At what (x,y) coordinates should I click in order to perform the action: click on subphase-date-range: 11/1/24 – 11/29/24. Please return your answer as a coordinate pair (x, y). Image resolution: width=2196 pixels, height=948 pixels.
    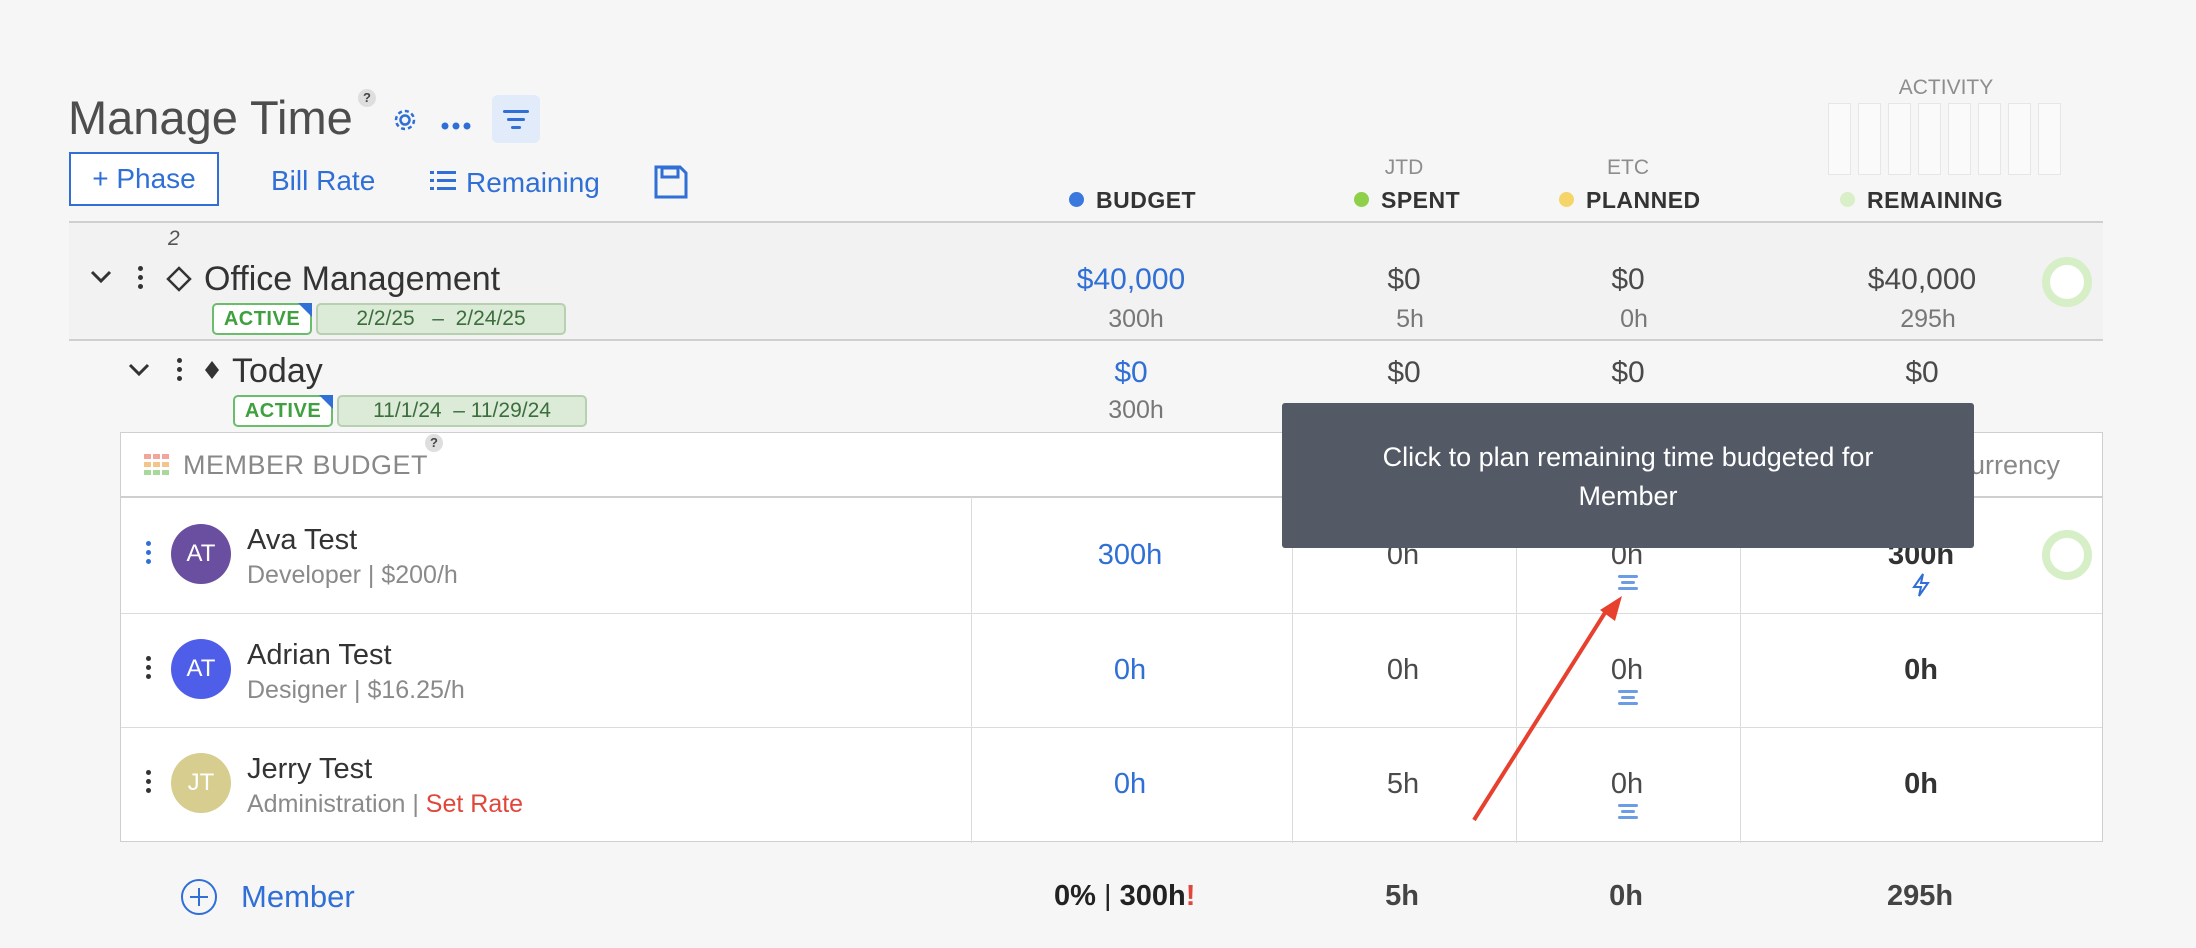
    Looking at the image, I should click on (462, 411).